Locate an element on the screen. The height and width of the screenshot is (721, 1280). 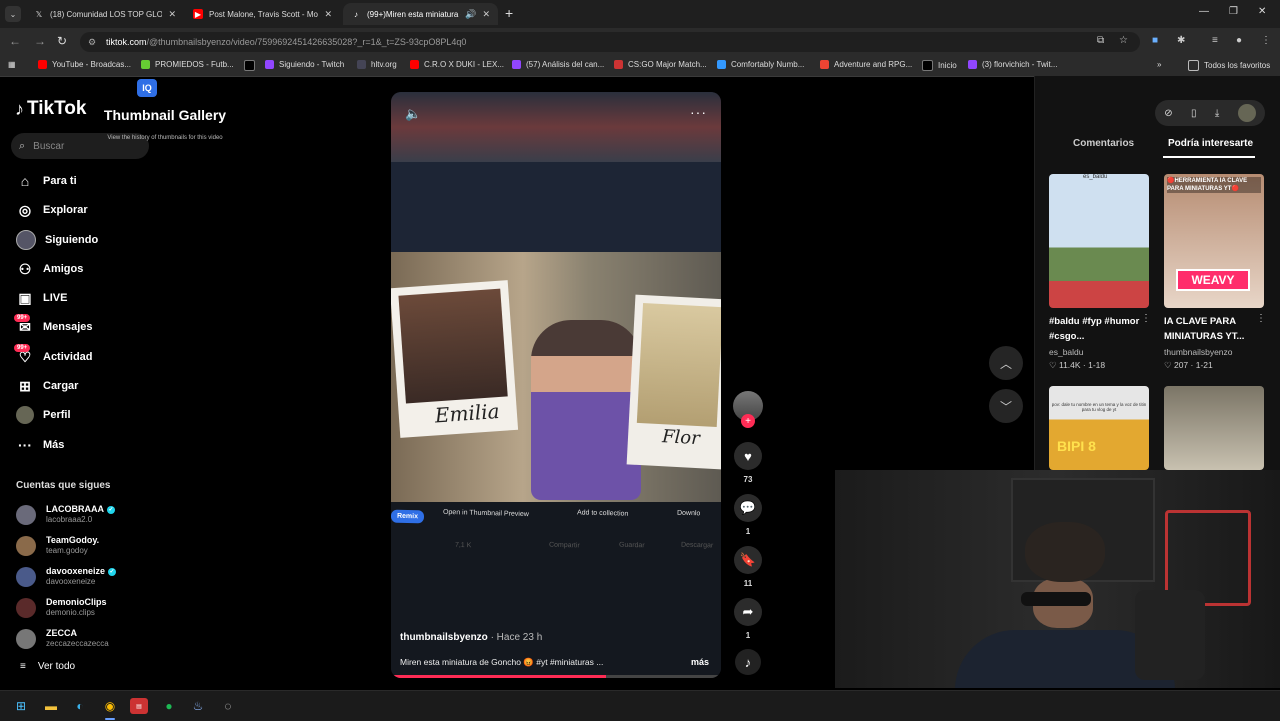
profile-avatar-icon is located at coordinates (1246, 113).